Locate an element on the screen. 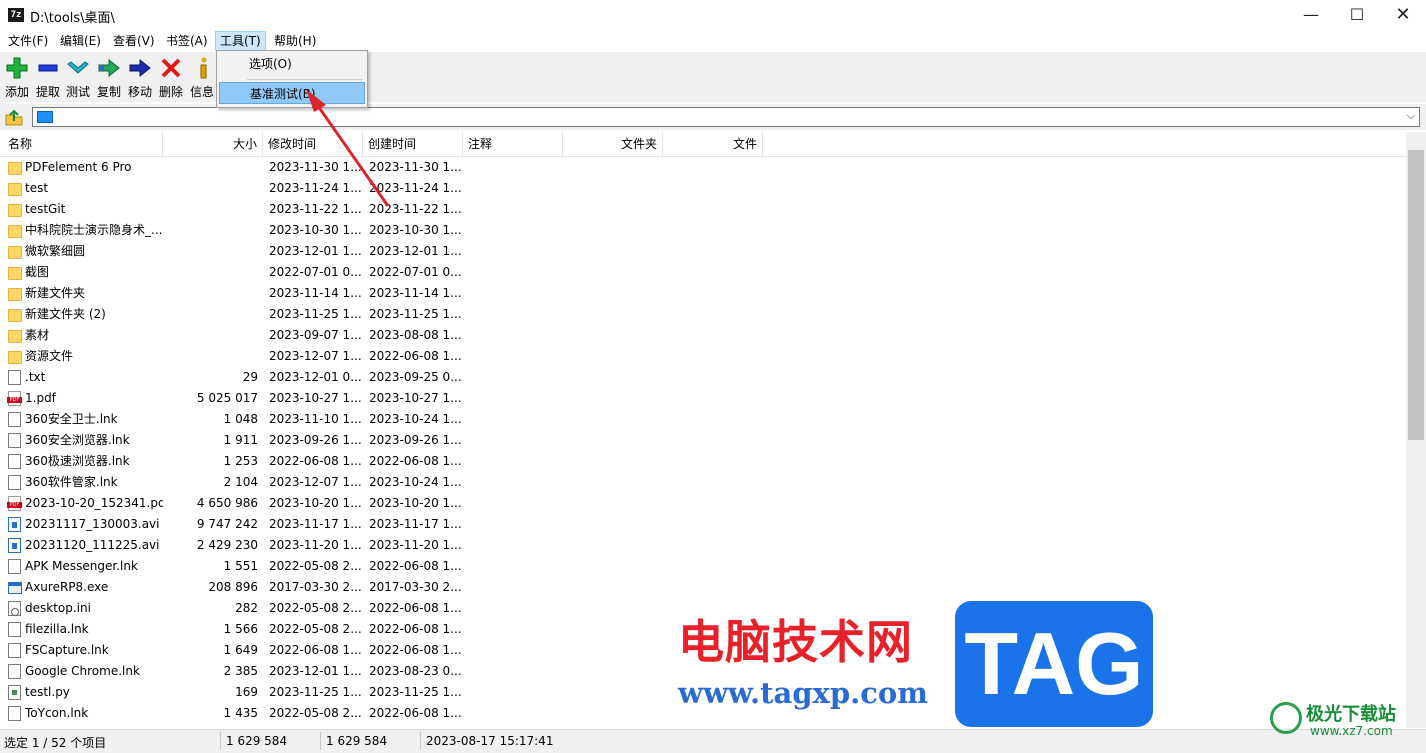  col-modified: 修改时间 is located at coordinates (313, 144).